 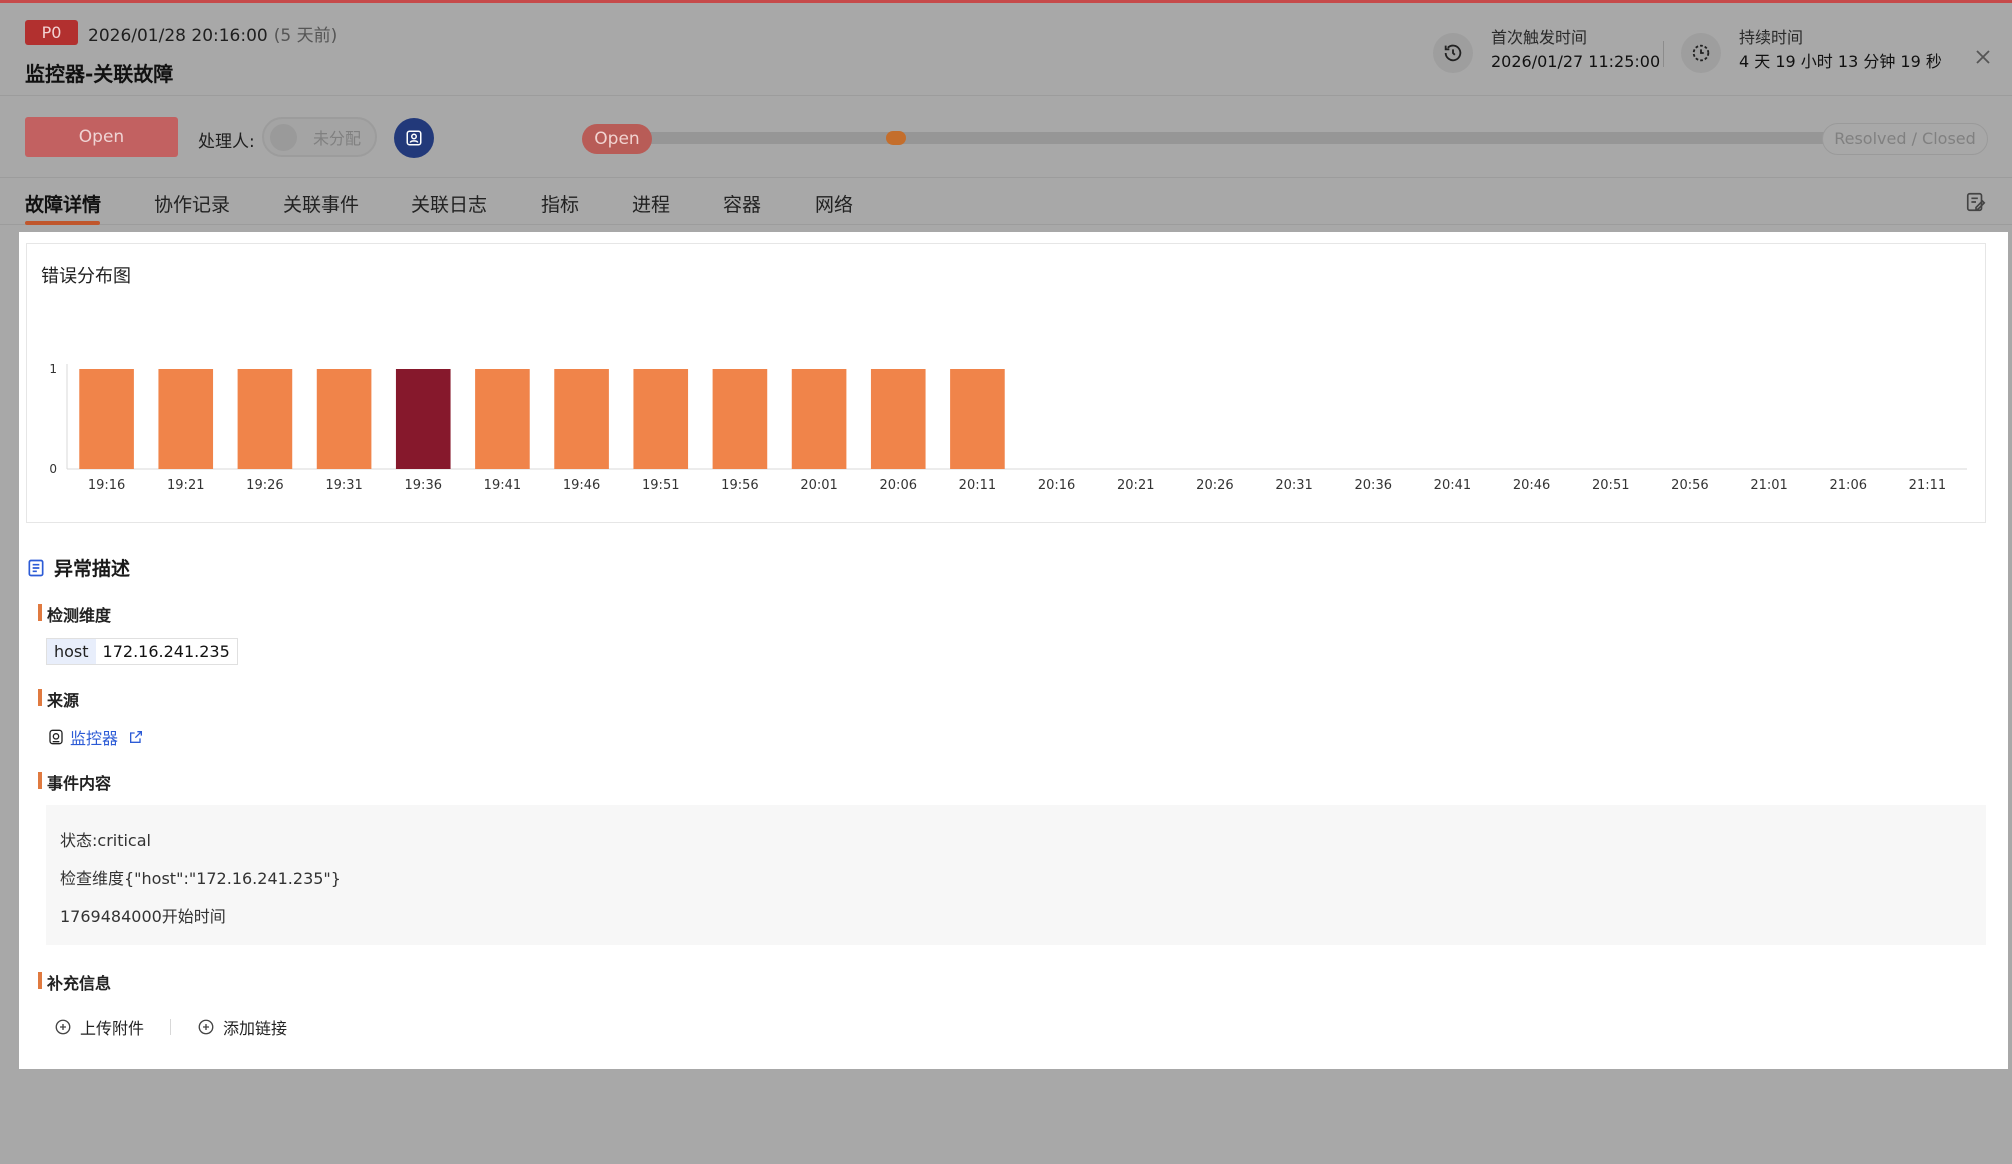 I want to click on section-title: 异常描述, so click(x=92, y=569).